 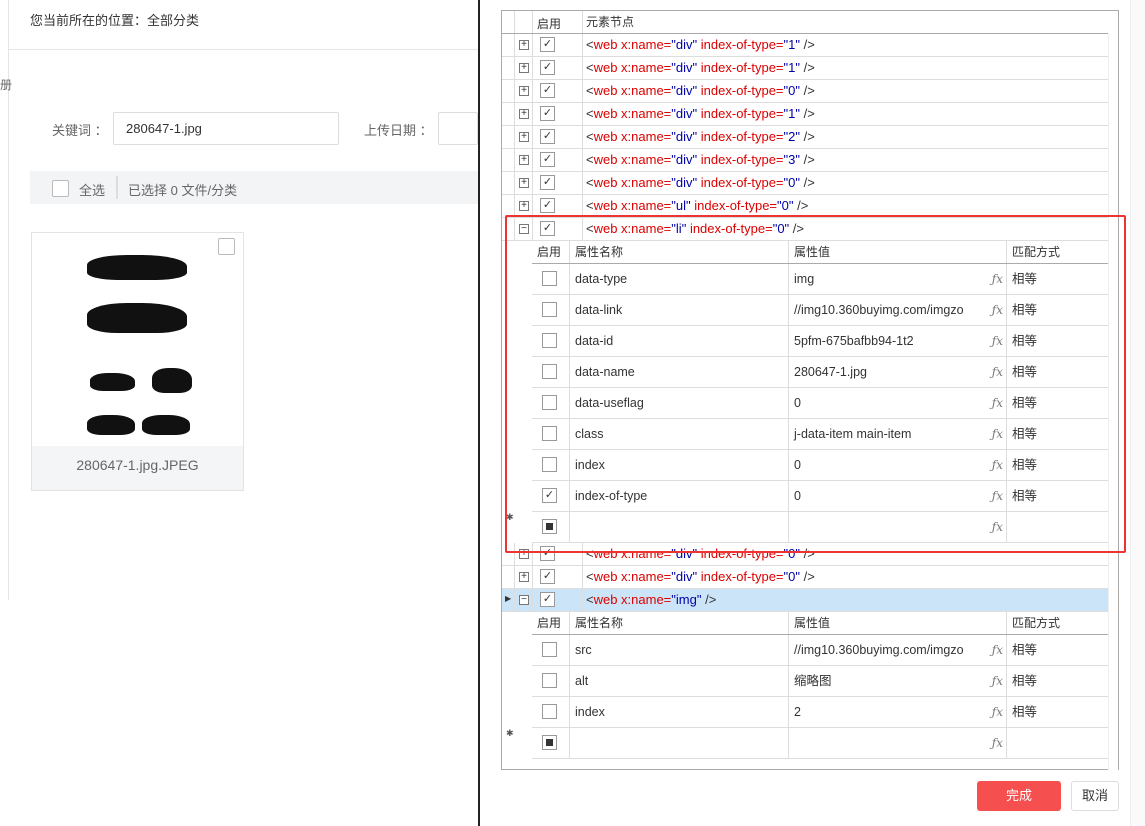 I want to click on attr-name: data-name, so click(x=679, y=372).